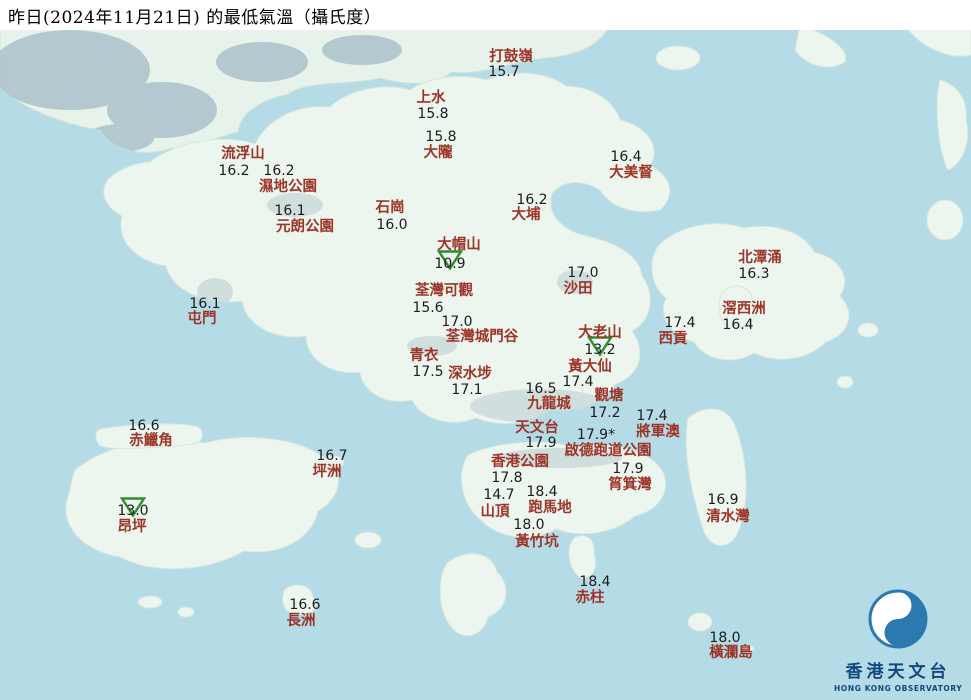  Describe the element at coordinates (499, 495) in the screenshot. I see `station-value: 14.7` at that location.